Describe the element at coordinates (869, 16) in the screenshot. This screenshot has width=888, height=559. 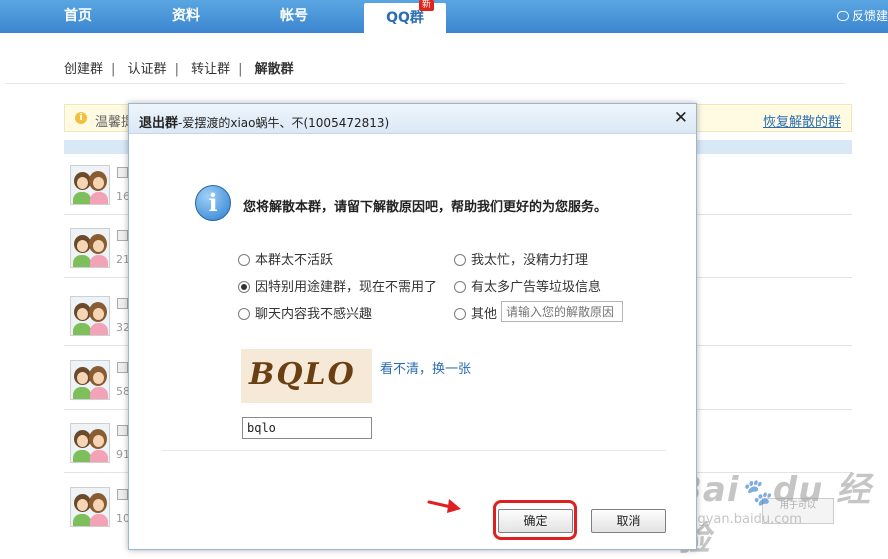
I see `feedback-label: 反馈建` at that location.